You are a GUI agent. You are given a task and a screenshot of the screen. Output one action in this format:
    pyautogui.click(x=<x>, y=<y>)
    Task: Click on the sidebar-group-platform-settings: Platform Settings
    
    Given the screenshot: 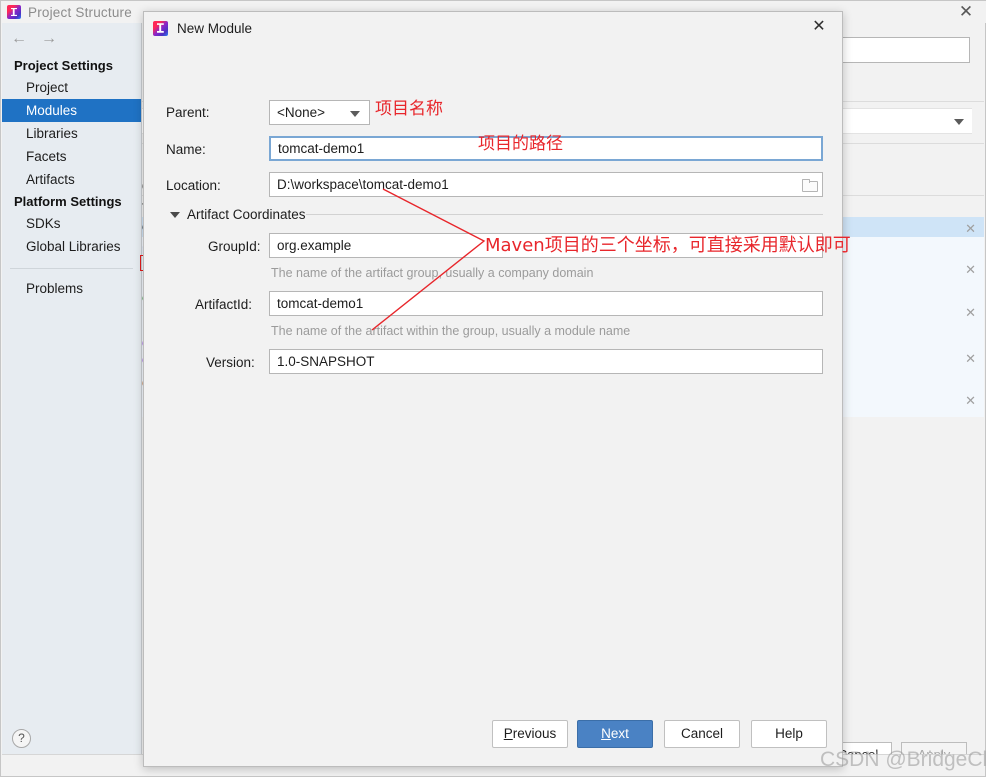 What is the action you would take?
    pyautogui.click(x=68, y=201)
    